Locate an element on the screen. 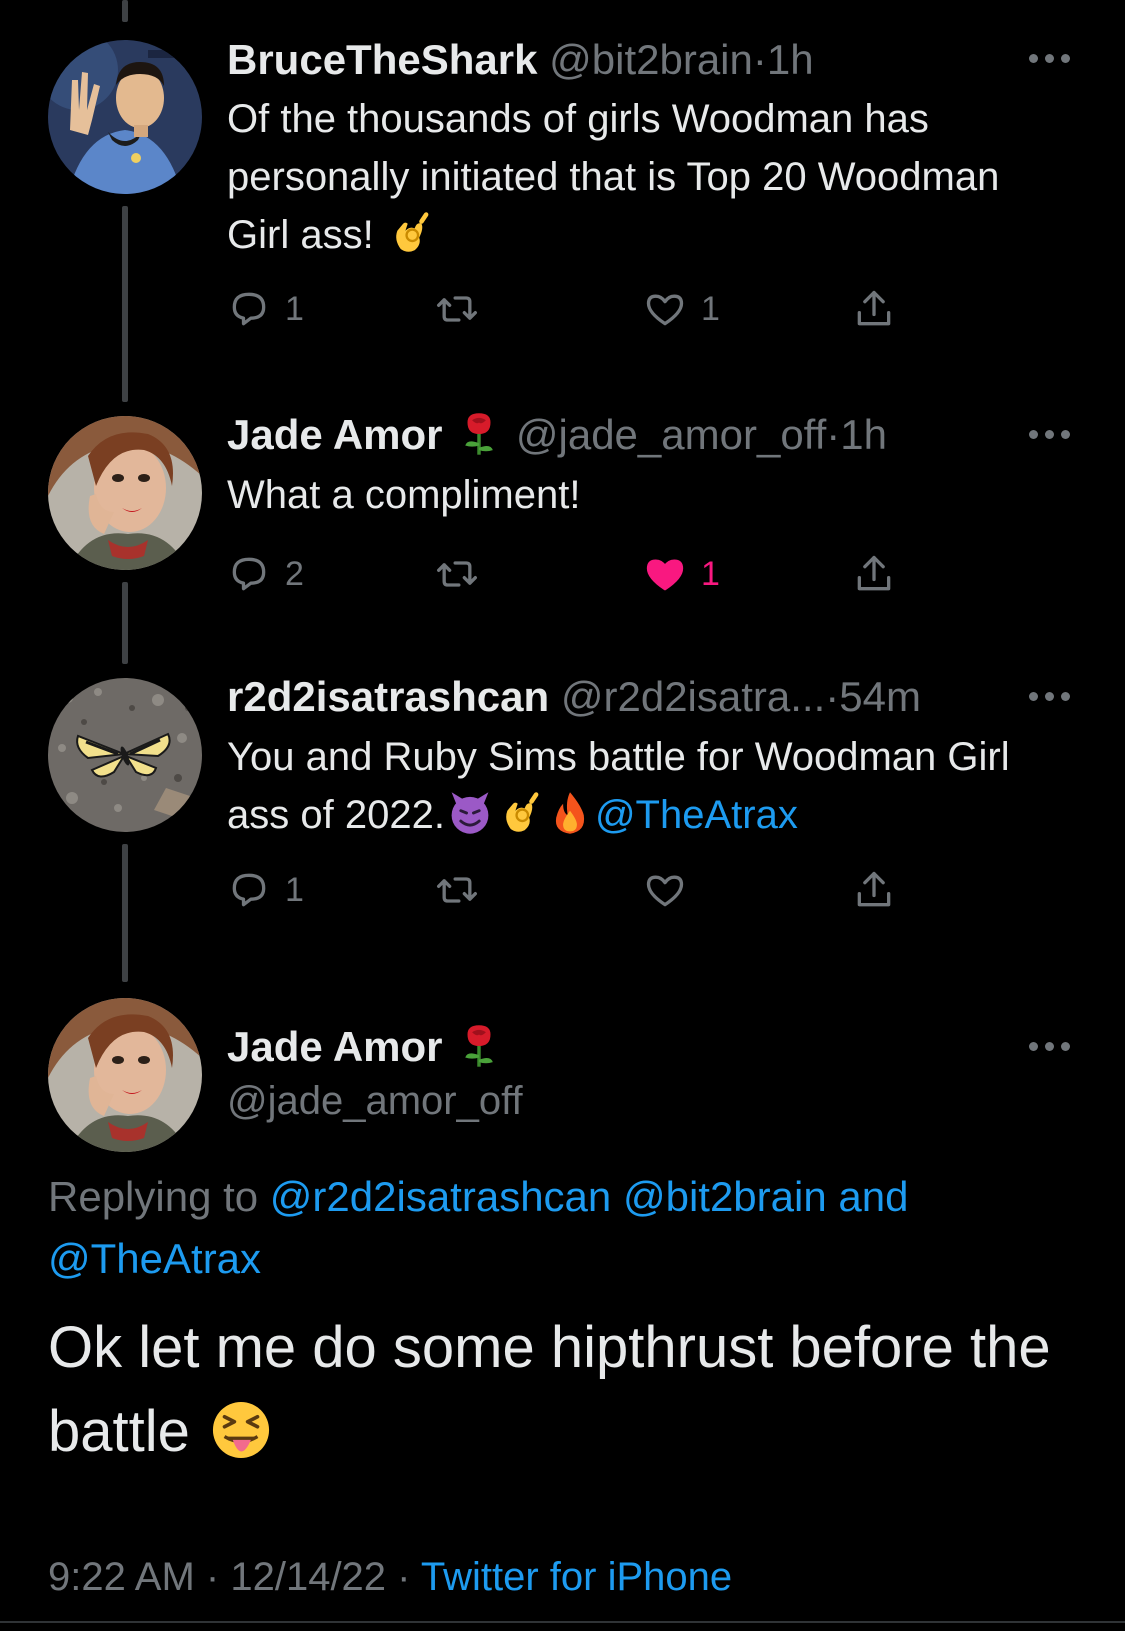  source-link: Twitter for iPhone is located at coordinates (576, 1577).